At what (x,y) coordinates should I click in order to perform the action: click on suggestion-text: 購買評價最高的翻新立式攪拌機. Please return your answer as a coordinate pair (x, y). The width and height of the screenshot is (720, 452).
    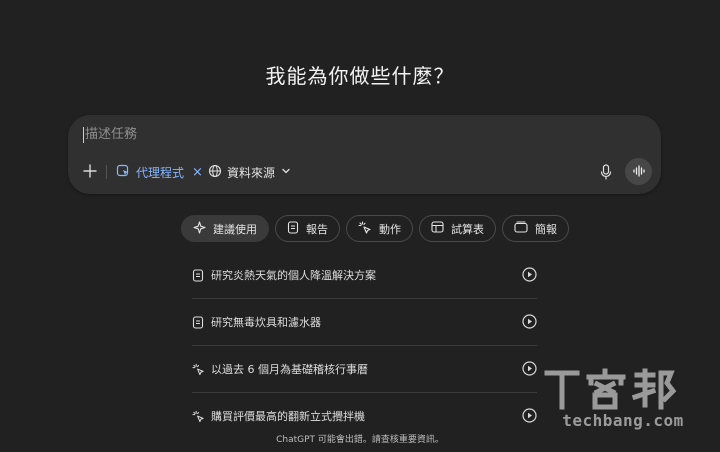
    Looking at the image, I should click on (288, 416).